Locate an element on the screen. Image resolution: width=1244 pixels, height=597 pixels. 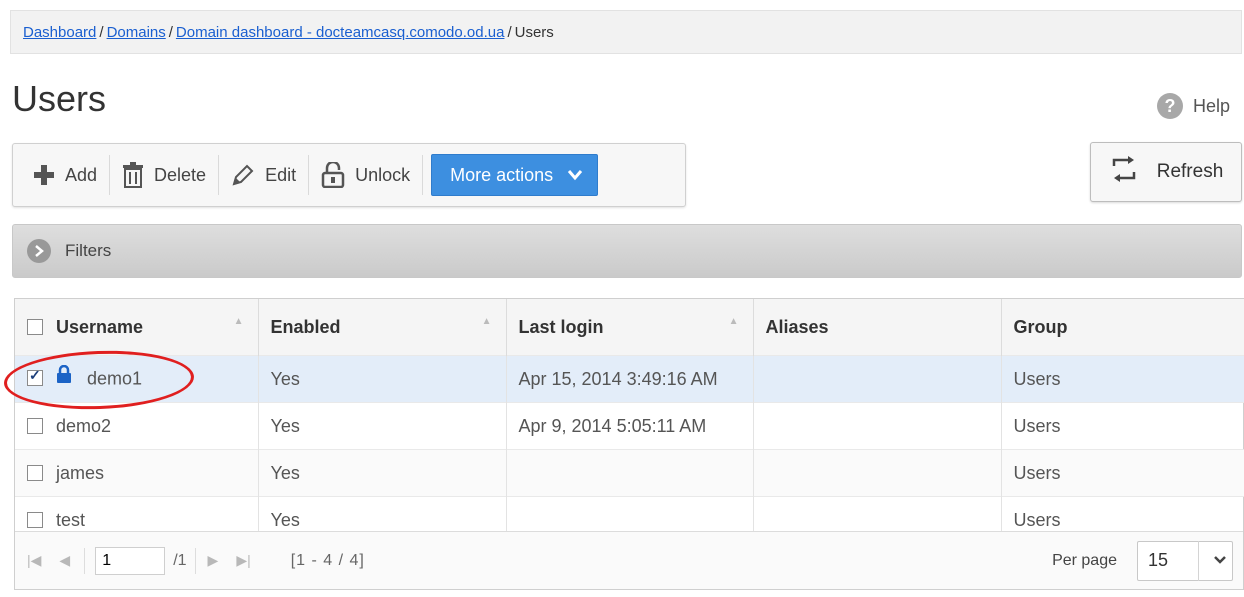
help-icon: ? is located at coordinates (1169, 106).